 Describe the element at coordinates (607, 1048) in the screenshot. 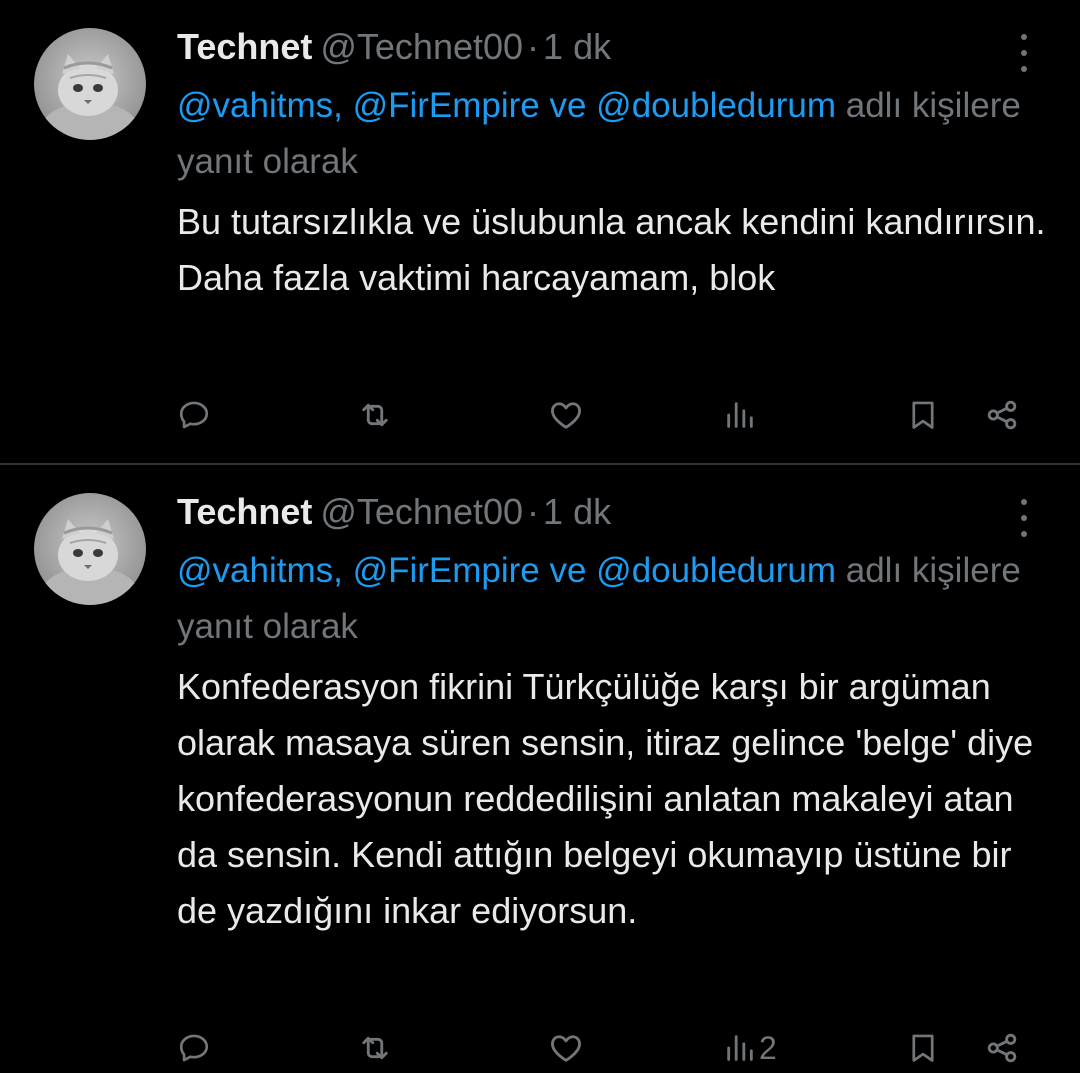

I see `tweet-actions: 2` at that location.